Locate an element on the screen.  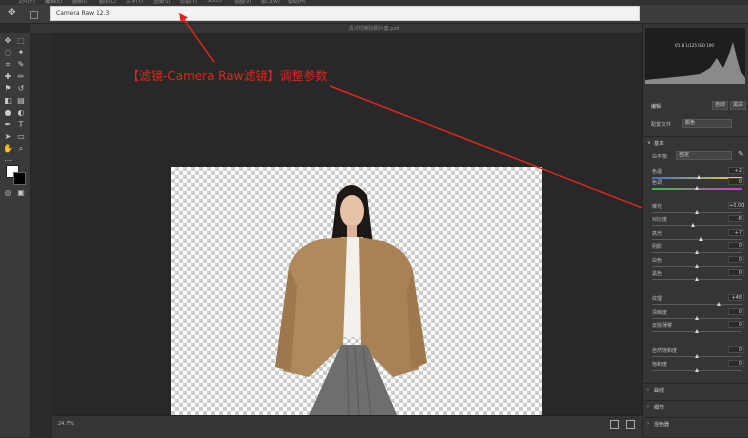
arrow-to-sliders is located at coordinates (499, 152).